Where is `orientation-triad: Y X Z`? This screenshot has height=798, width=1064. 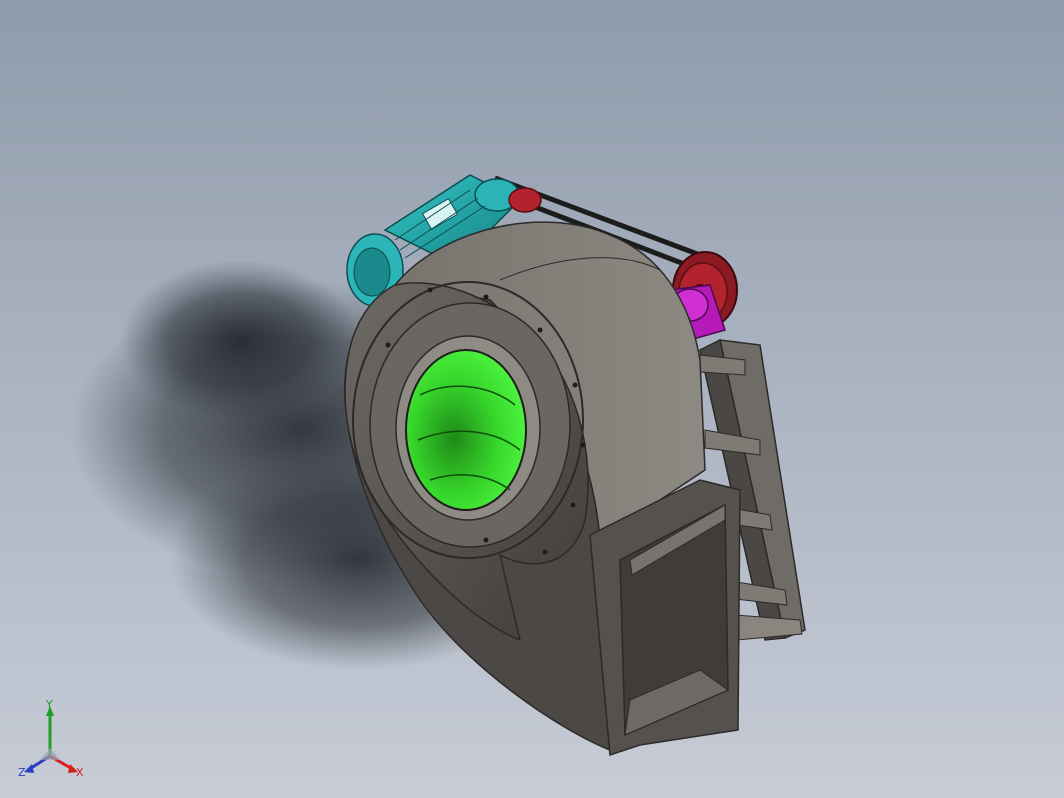
orientation-triad: Y X Z is located at coordinates (54, 740).